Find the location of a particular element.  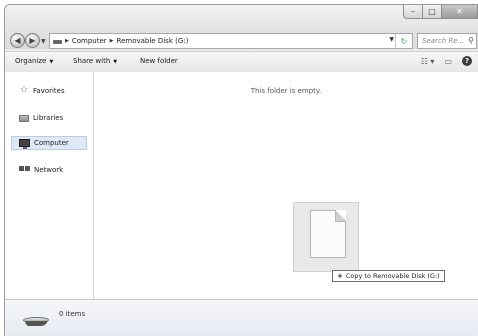

back-arrow-icon: ◀ is located at coordinates (17, 40).